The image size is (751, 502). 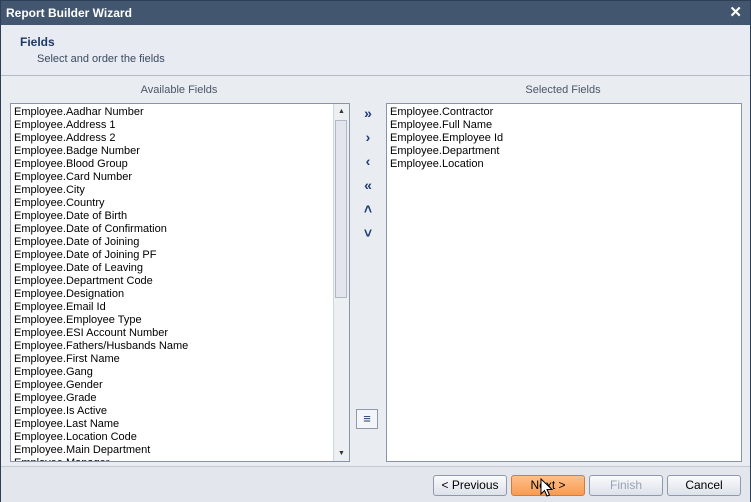 What do you see at coordinates (172, 255) in the screenshot?
I see `available-field-item: Employee.Date of Joining PF` at bounding box center [172, 255].